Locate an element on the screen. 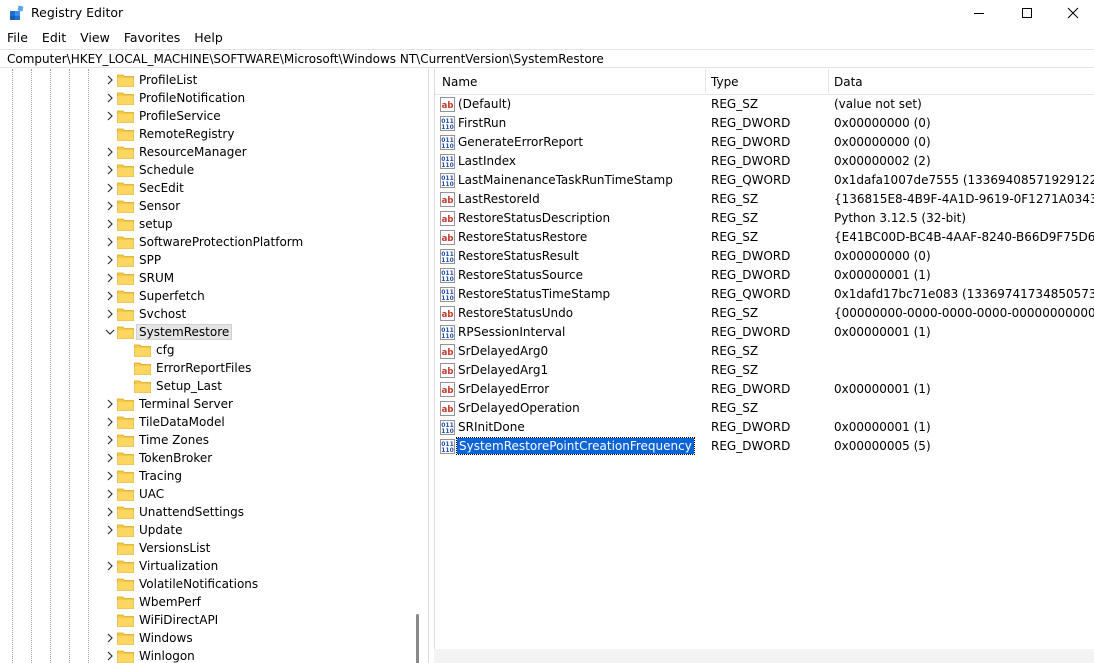 This screenshot has width=1094, height=663. tree-item: cfg is located at coordinates (205, 350).